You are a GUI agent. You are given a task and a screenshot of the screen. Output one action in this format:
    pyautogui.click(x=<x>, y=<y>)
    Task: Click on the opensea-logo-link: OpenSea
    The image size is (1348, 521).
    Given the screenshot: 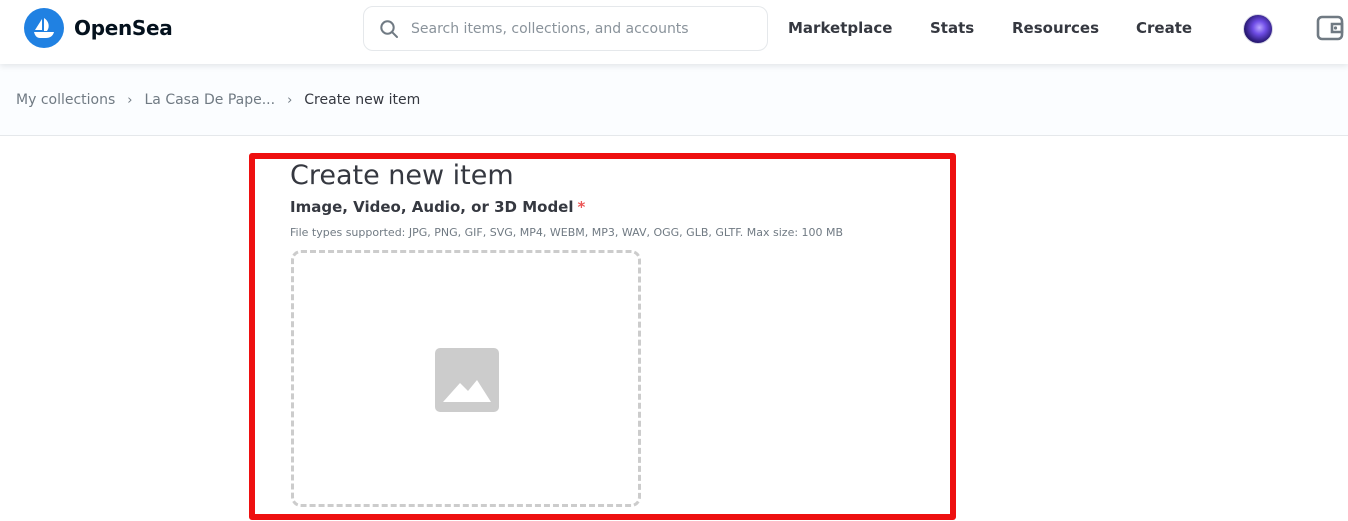 What is the action you would take?
    pyautogui.click(x=98, y=28)
    